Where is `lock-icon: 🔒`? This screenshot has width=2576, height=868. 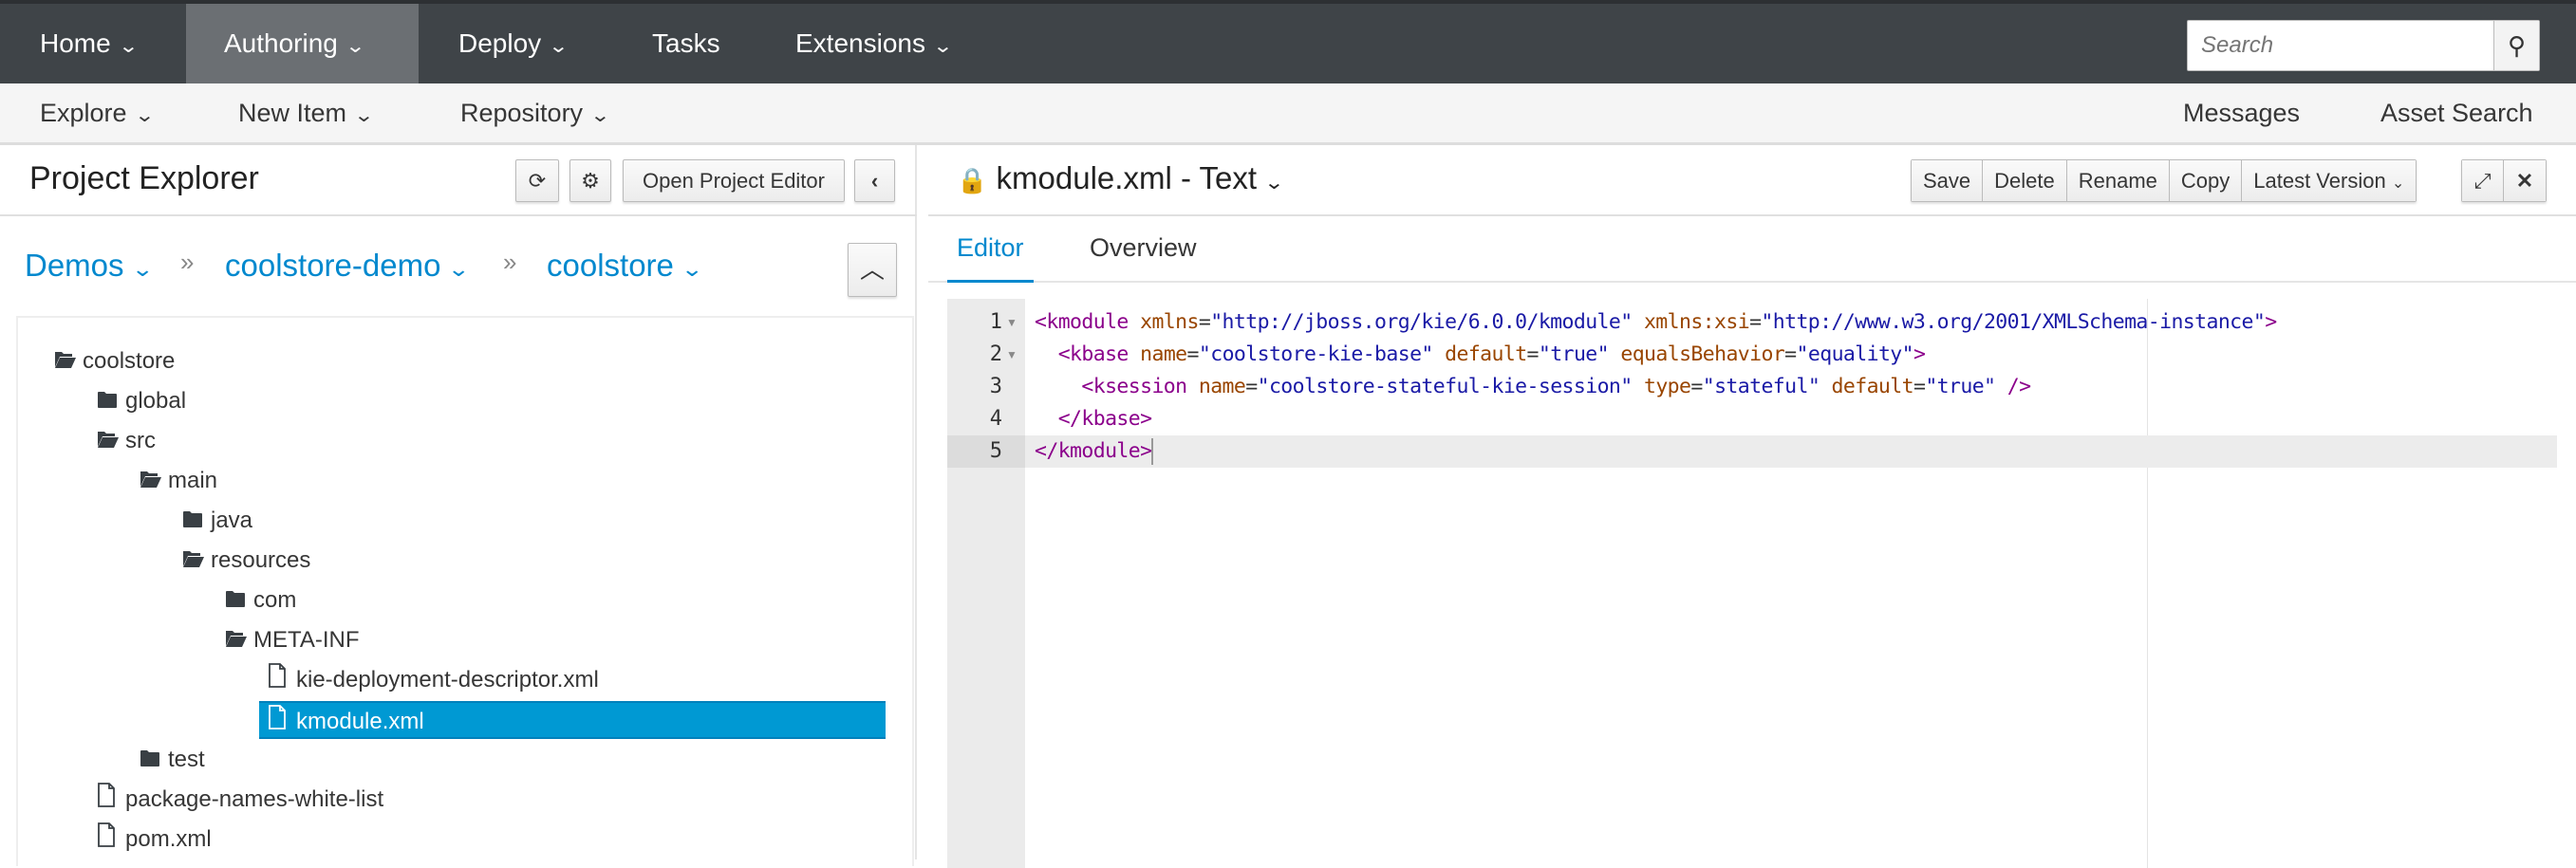
lock-icon: 🔒 is located at coordinates (972, 180).